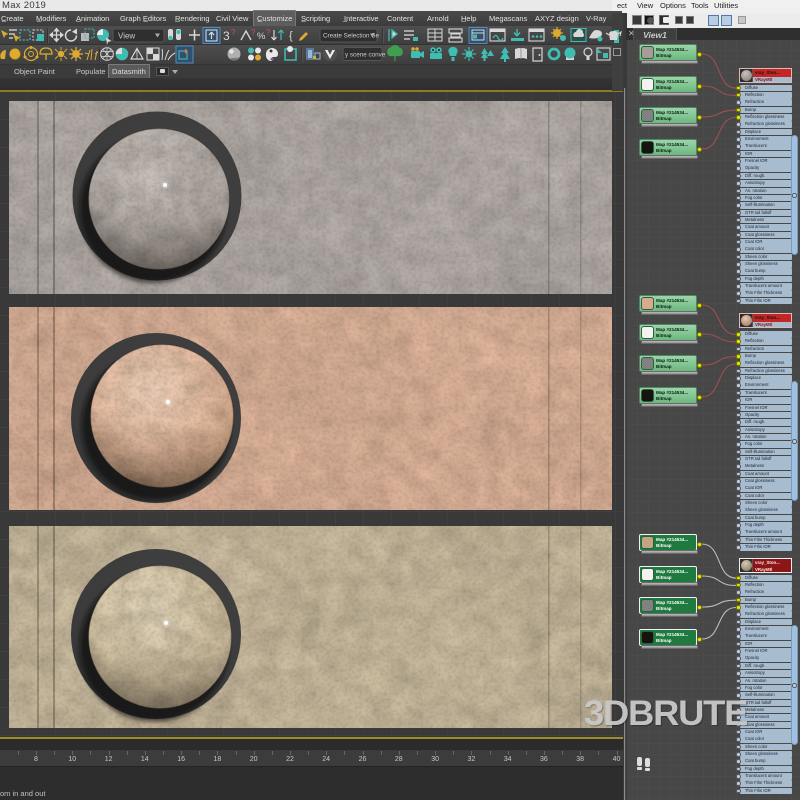  I want to click on svg-text: 3, so click(226, 36).